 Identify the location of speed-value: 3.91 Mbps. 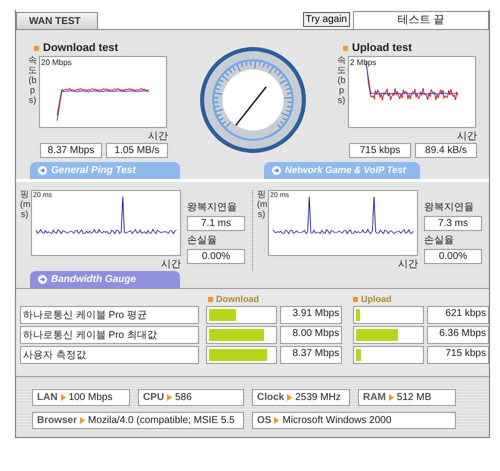
(311, 315).